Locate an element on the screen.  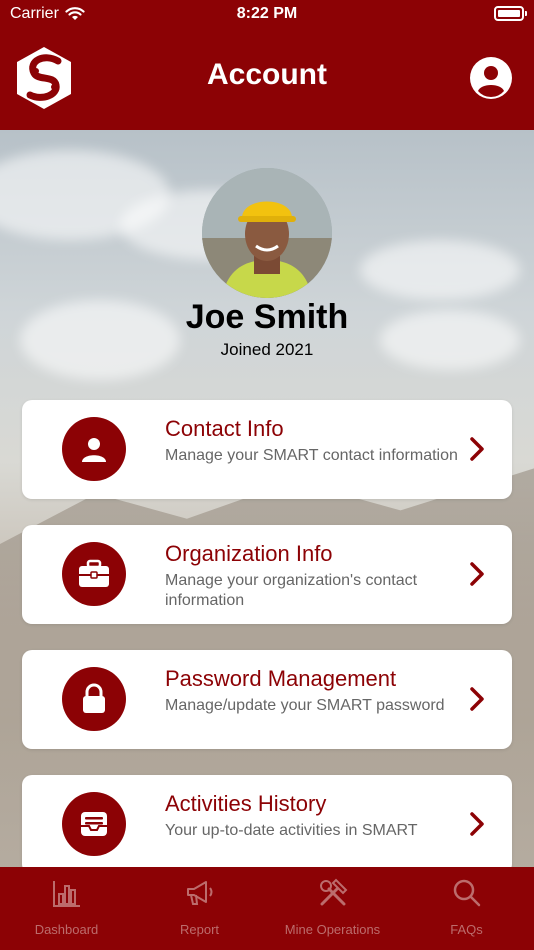
tab-report: Report is located at coordinates (199, 908).